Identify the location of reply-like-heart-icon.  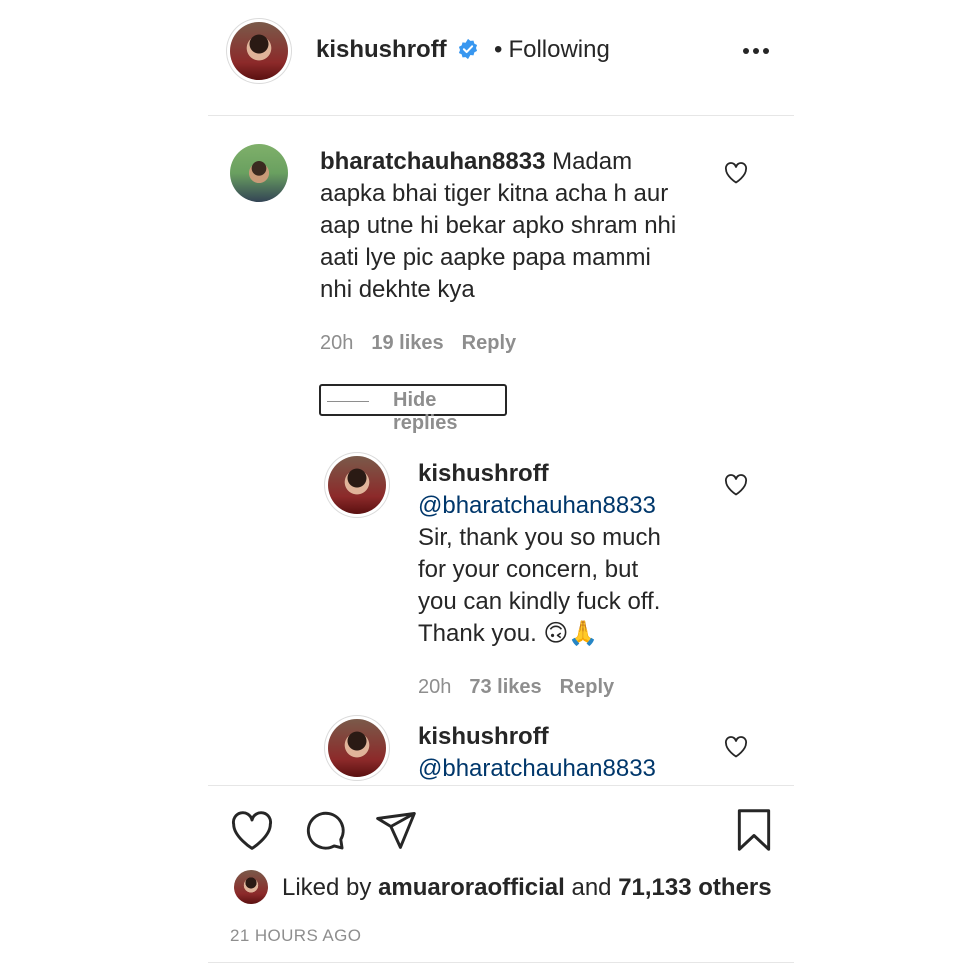
(736, 485).